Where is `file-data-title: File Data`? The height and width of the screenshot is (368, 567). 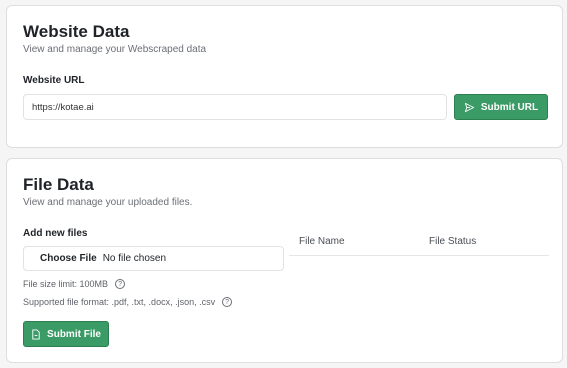
file-data-title: File Data is located at coordinates (58, 184).